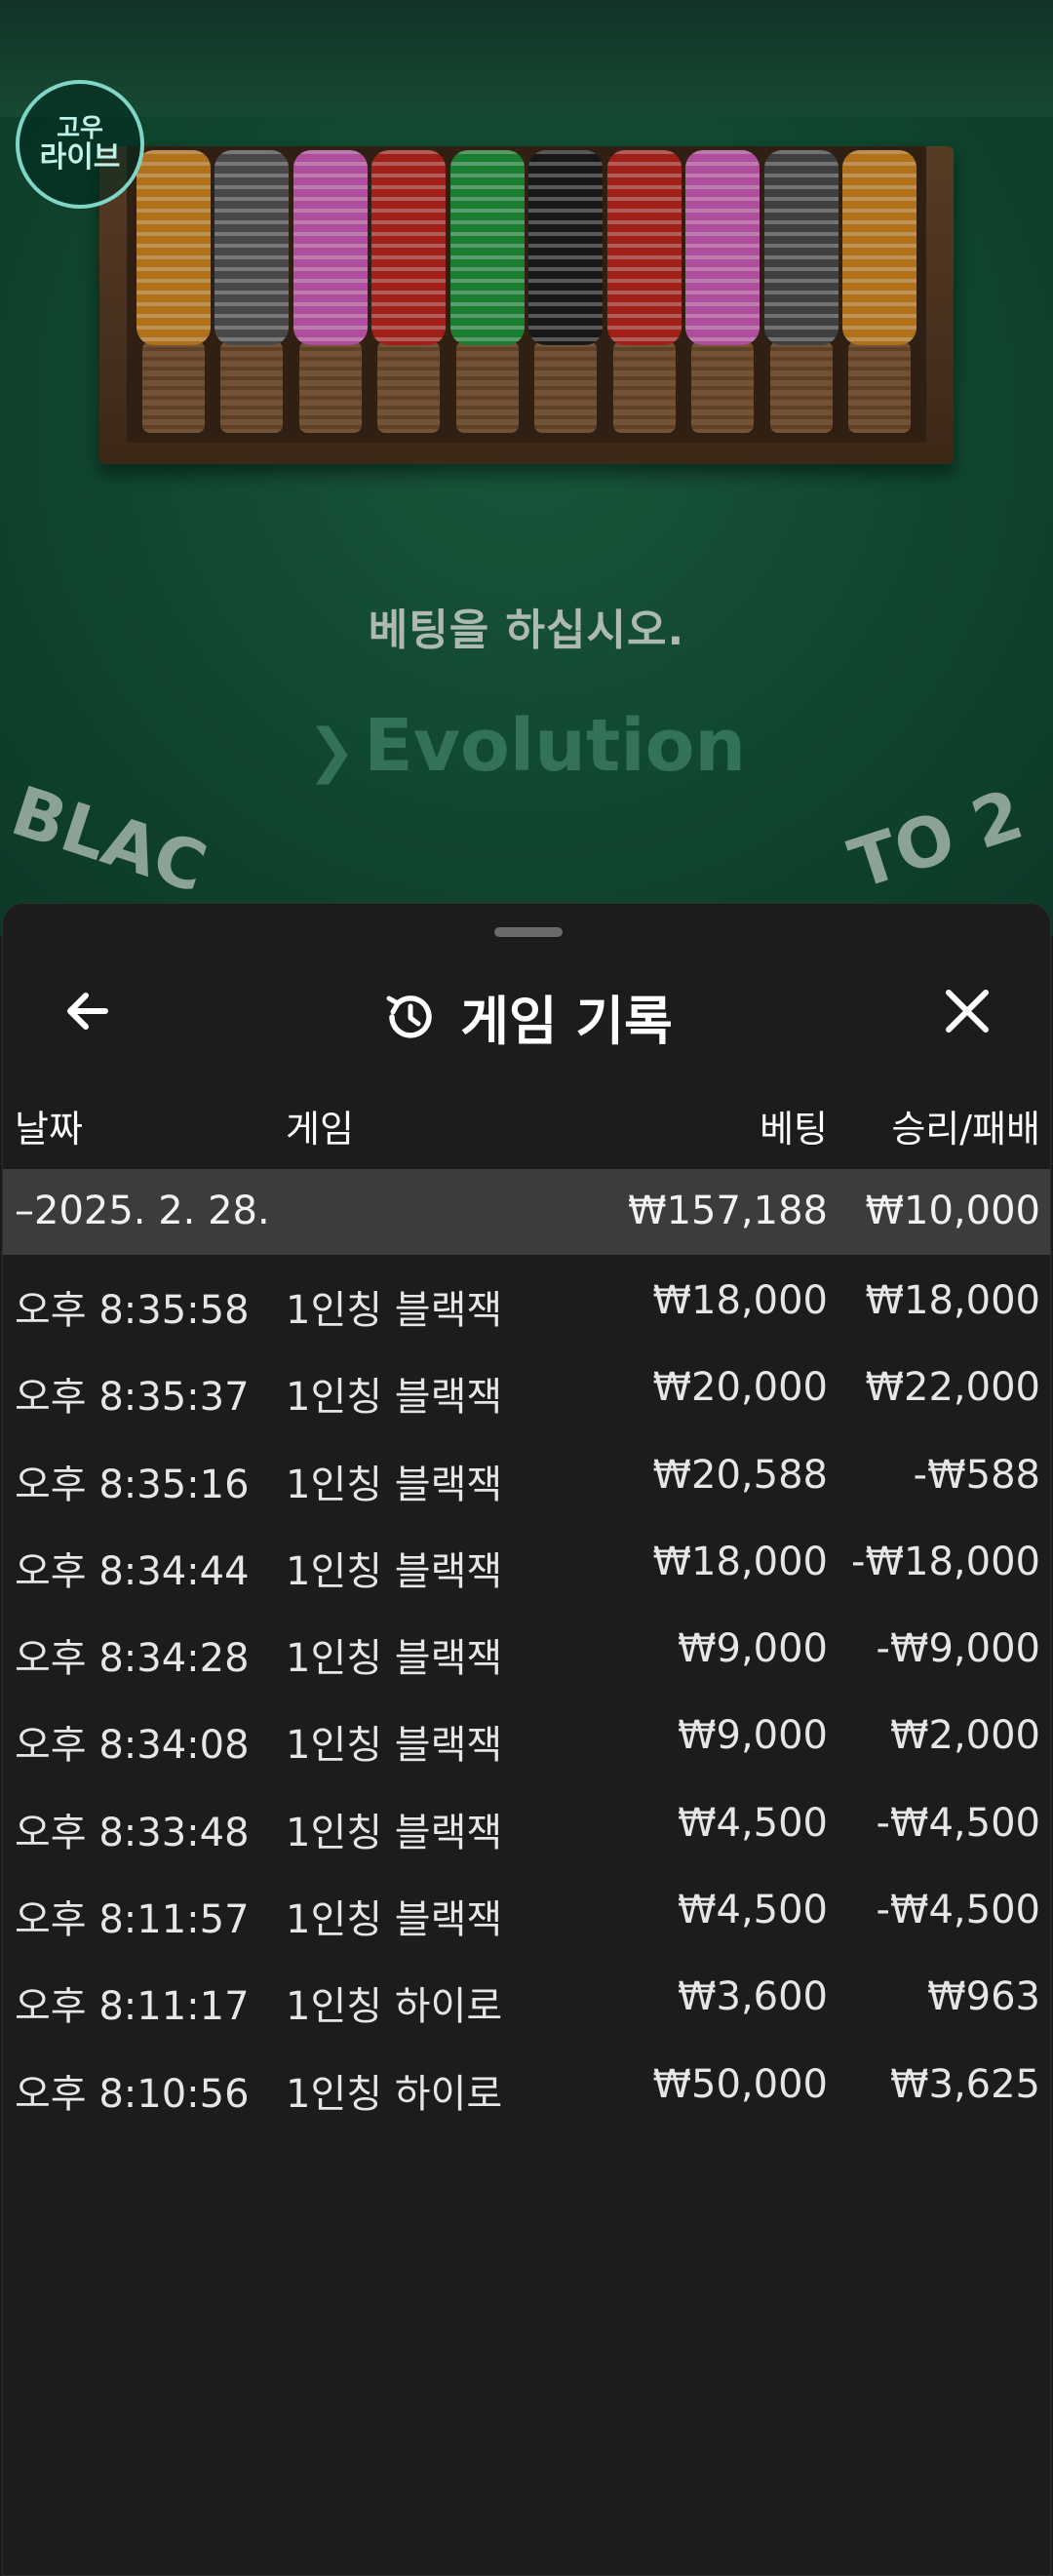  I want to click on row-time: 오후 8:11:17, so click(132, 2007).